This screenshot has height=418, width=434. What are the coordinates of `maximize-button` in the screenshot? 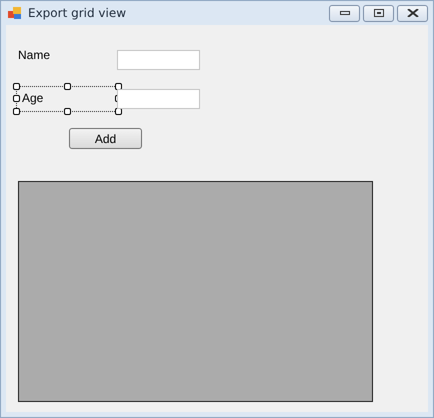 It's located at (378, 13).